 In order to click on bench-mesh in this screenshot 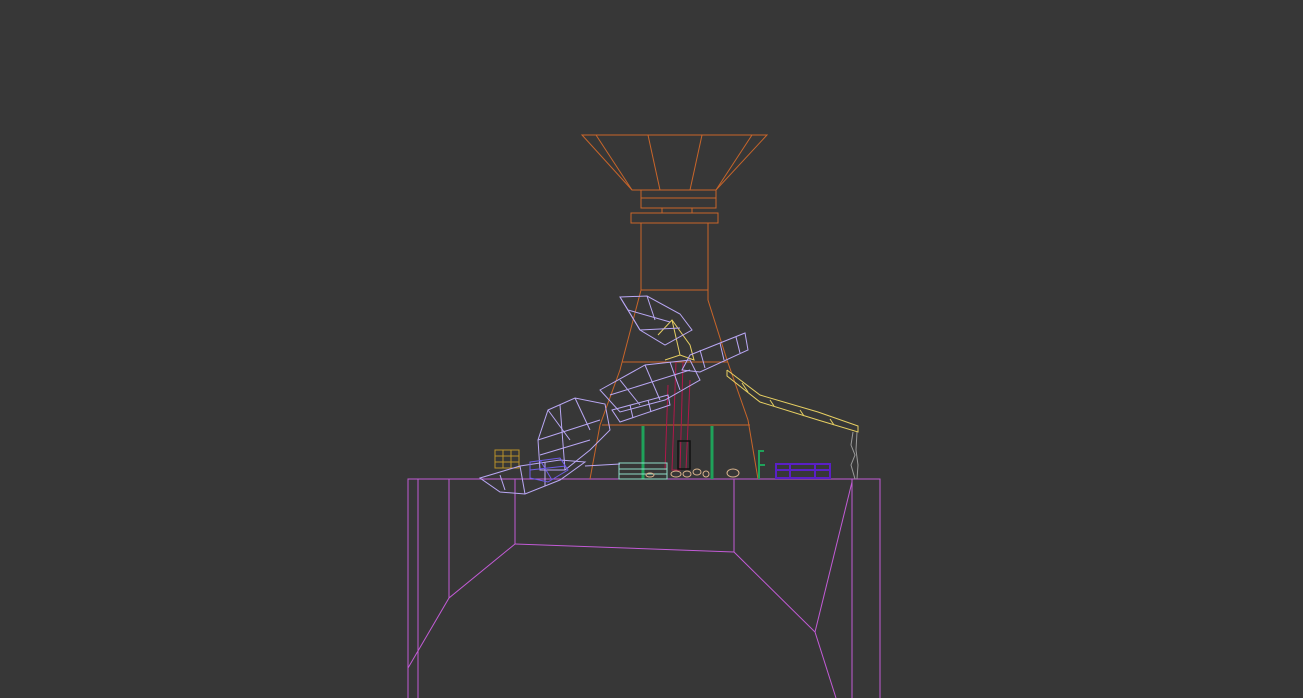, I will do `click(803, 471)`.